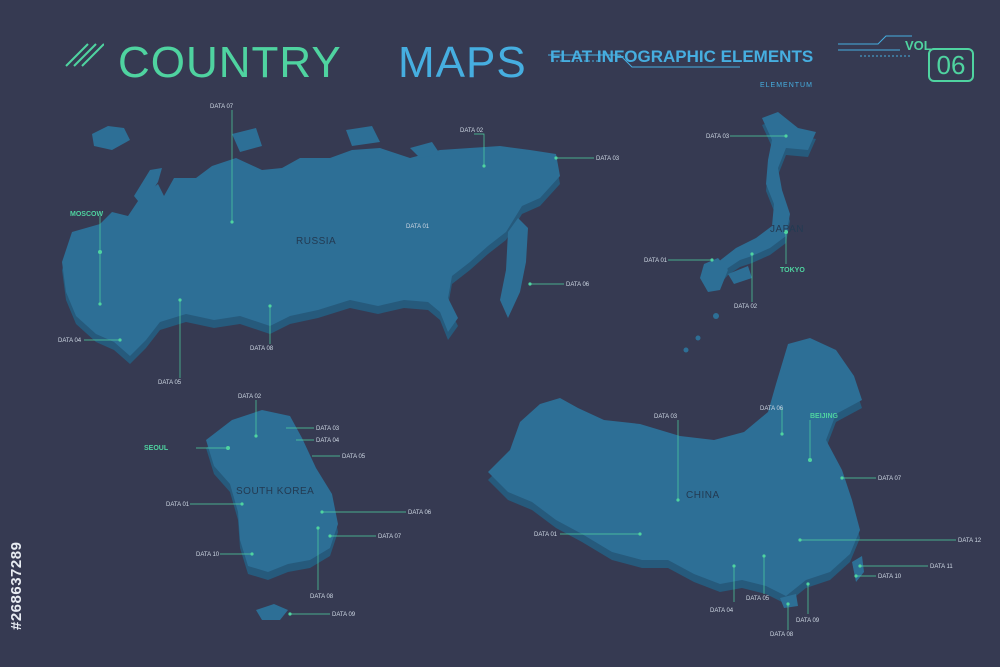 The width and height of the screenshot is (1000, 667). I want to click on china-label: DATA 10, so click(890, 577).